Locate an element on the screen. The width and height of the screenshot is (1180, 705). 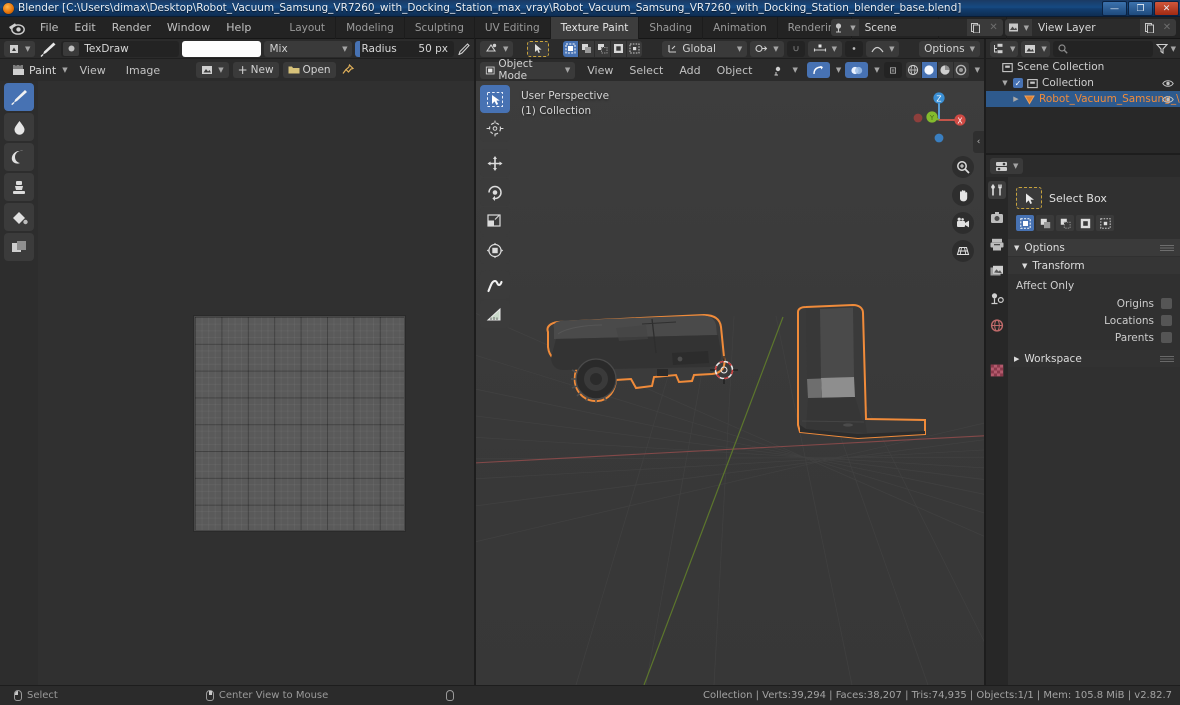
navigation-gizmo: Z X Y is located at coordinates (939, 118).